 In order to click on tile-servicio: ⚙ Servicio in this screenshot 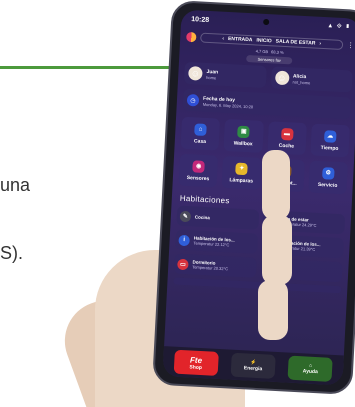, I will do `click(328, 177)`.